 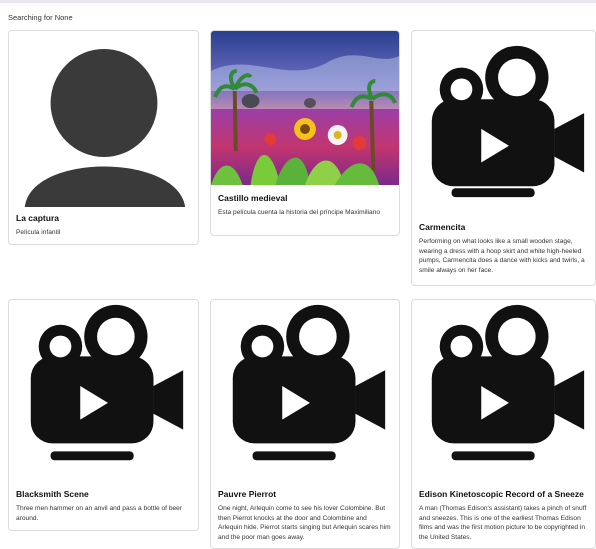 What do you see at coordinates (103, 119) in the screenshot?
I see `person-placeholder-icon` at bounding box center [103, 119].